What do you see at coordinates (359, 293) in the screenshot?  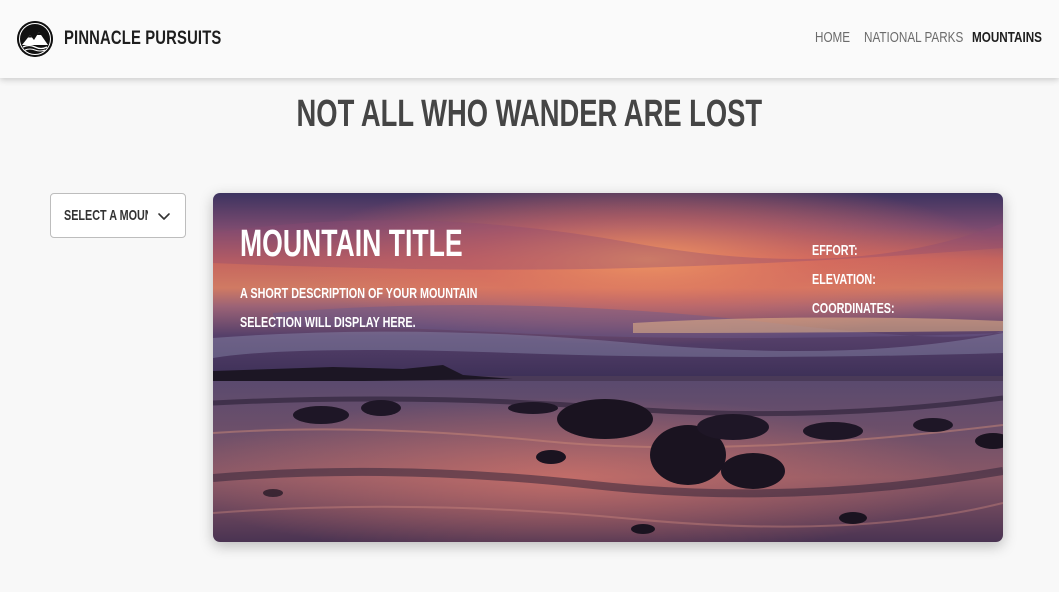 I see `mountain-description-line-1: A SHORT DESCRIPTION OF YOUR MOUNTAIN` at bounding box center [359, 293].